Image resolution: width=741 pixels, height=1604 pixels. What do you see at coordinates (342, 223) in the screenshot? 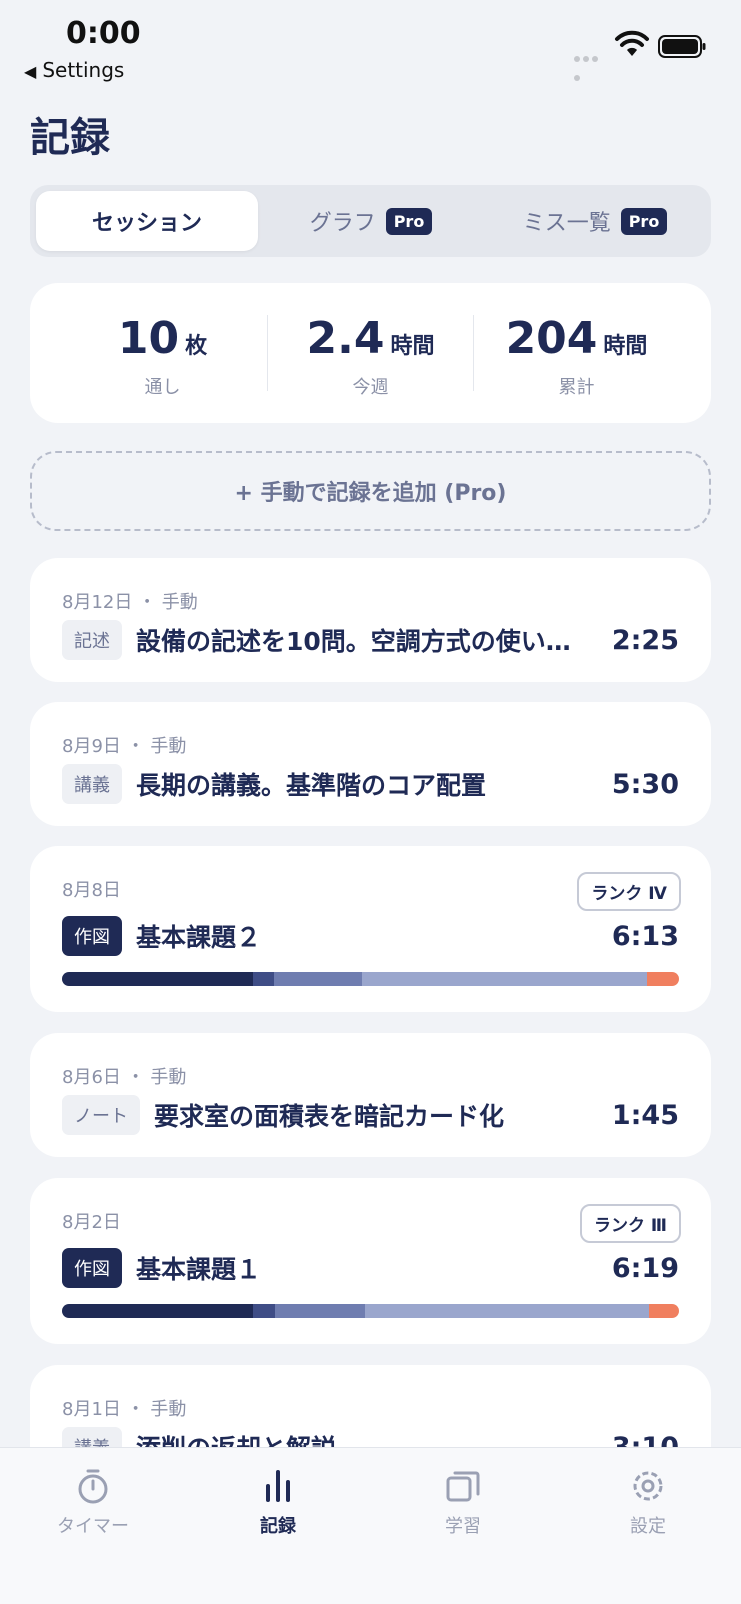
I see `segment-label: グラフ` at bounding box center [342, 223].